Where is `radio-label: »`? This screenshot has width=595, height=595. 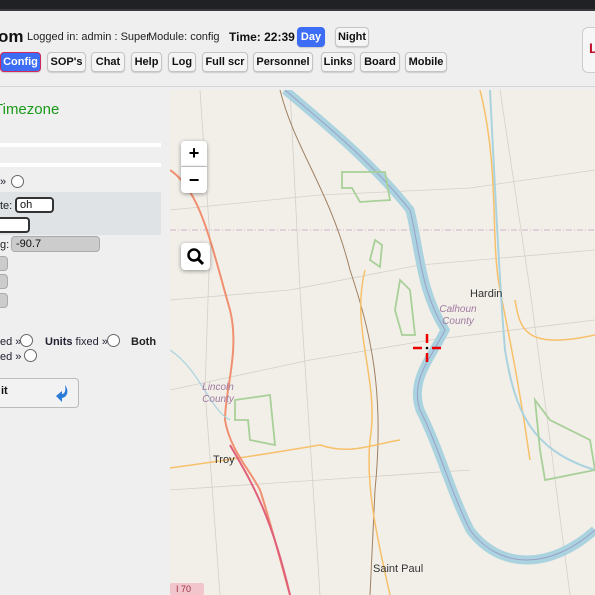 radio-label: » is located at coordinates (3, 182).